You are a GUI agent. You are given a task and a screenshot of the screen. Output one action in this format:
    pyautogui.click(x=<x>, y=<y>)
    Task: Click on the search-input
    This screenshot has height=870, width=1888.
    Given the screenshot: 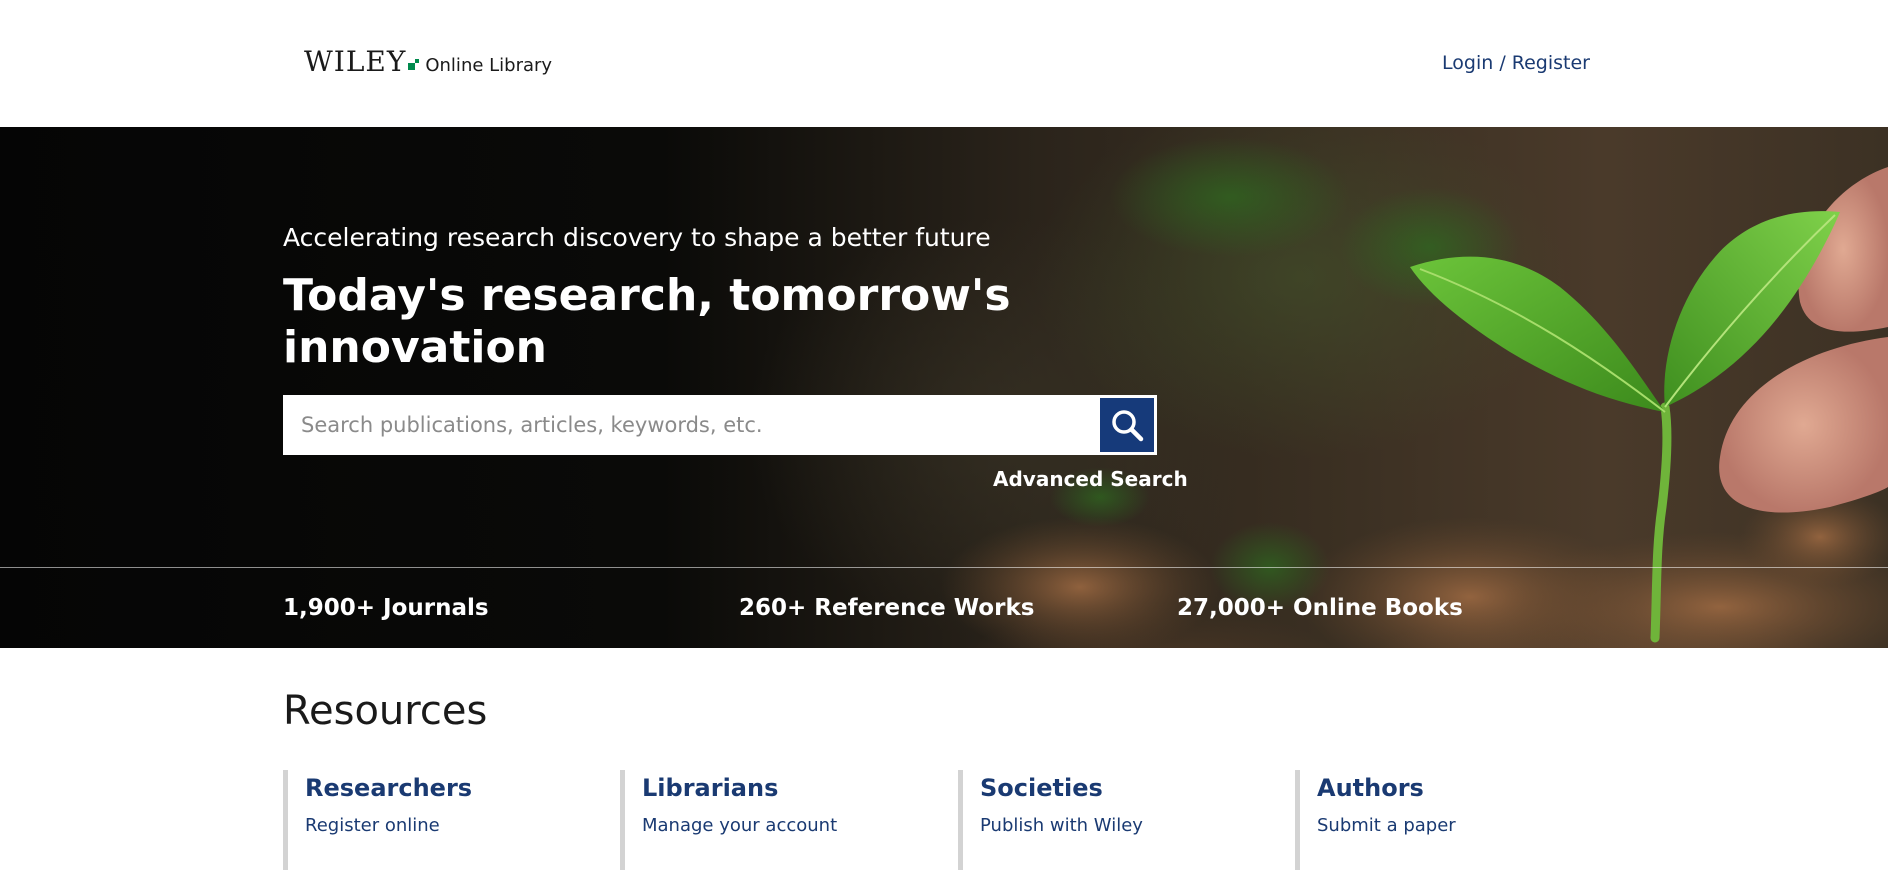 What is the action you would take?
    pyautogui.click(x=690, y=425)
    